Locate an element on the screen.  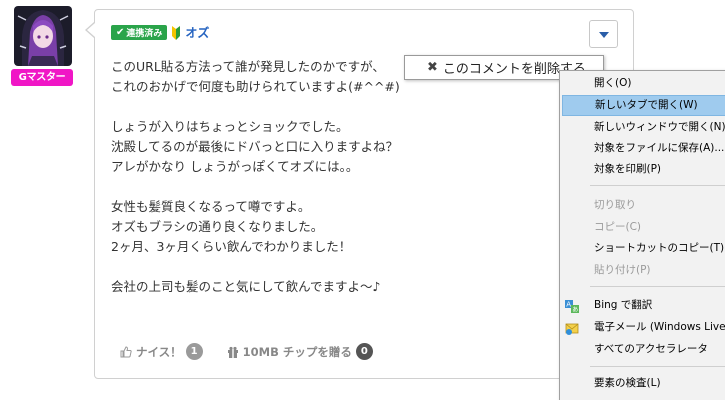
nice-button: ナイス！ 1 is located at coordinates (161, 351).